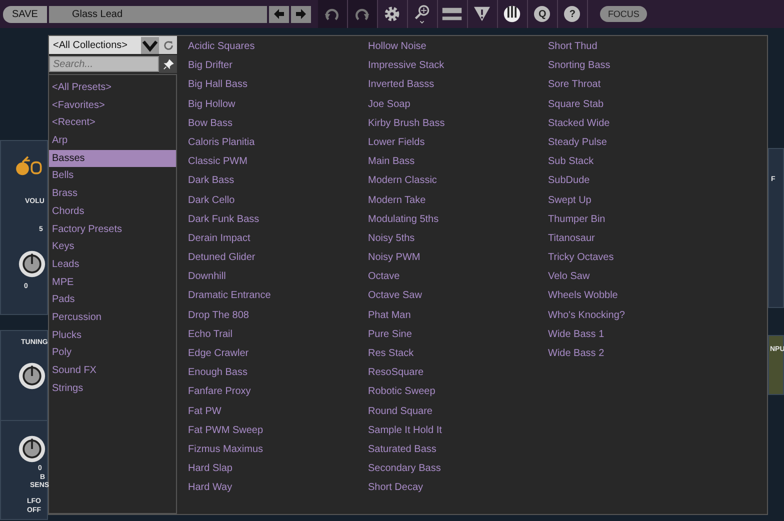  I want to click on preset-item: Wheels Wobble, so click(638, 296).